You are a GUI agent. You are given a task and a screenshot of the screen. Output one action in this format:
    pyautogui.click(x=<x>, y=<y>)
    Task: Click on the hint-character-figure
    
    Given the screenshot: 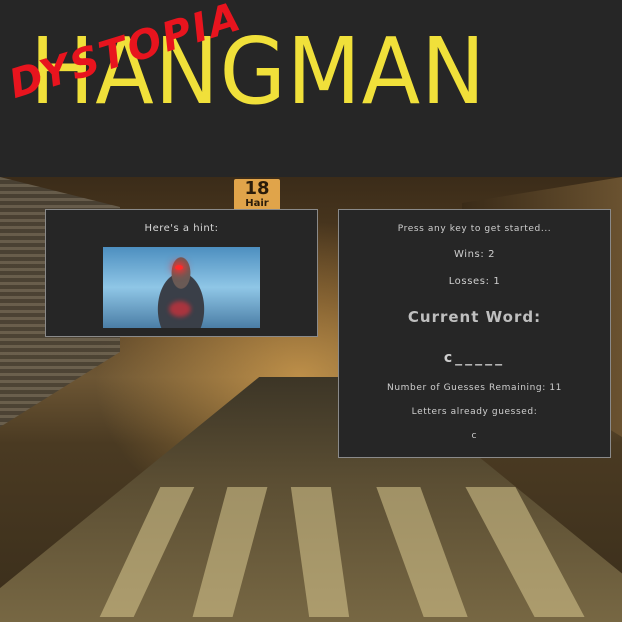 What is the action you would take?
    pyautogui.click(x=181, y=290)
    